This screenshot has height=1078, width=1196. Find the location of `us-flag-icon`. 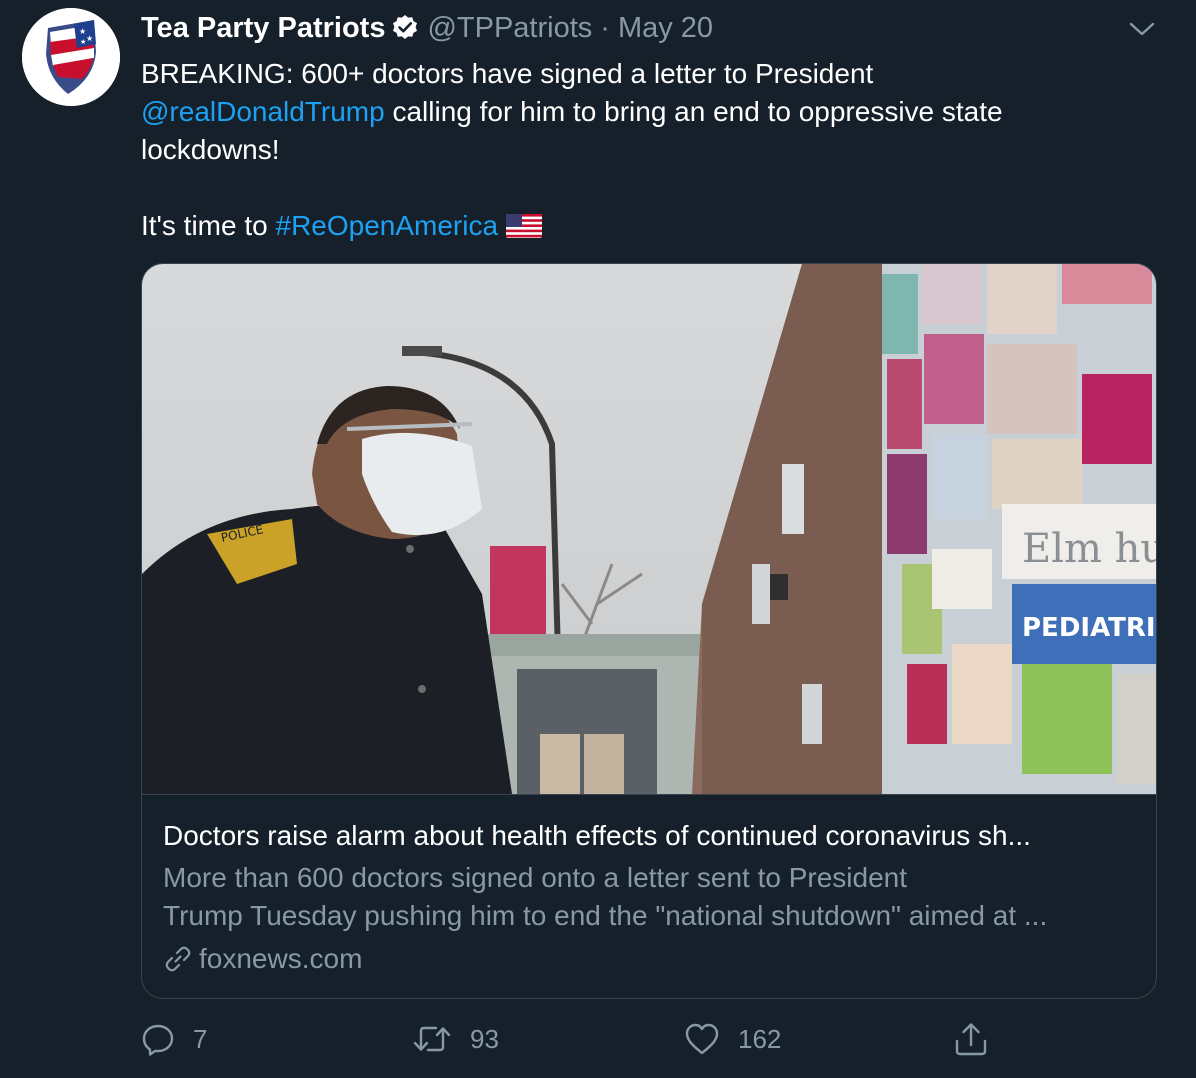

us-flag-icon is located at coordinates (524, 229).